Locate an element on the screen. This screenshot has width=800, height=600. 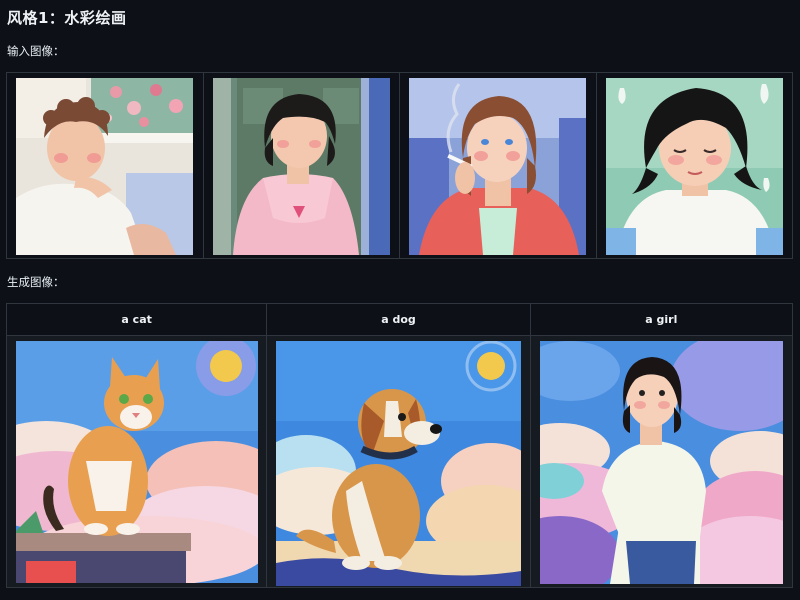
output-image-cat is located at coordinates (137, 462).